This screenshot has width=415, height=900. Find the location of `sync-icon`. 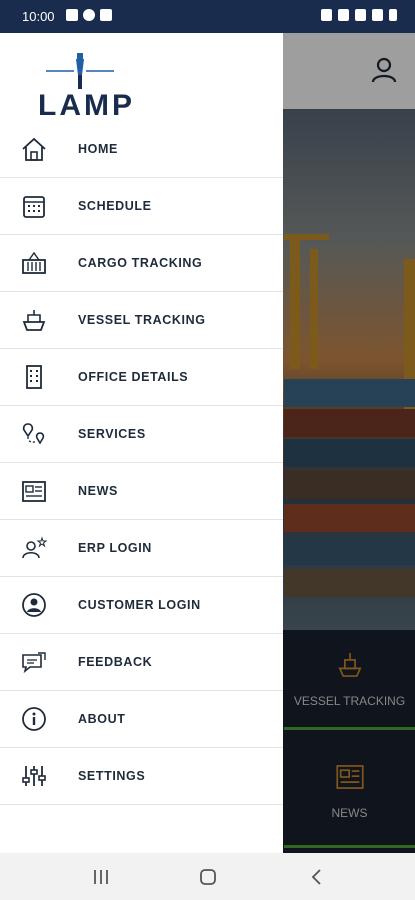

sync-icon is located at coordinates (89, 15).